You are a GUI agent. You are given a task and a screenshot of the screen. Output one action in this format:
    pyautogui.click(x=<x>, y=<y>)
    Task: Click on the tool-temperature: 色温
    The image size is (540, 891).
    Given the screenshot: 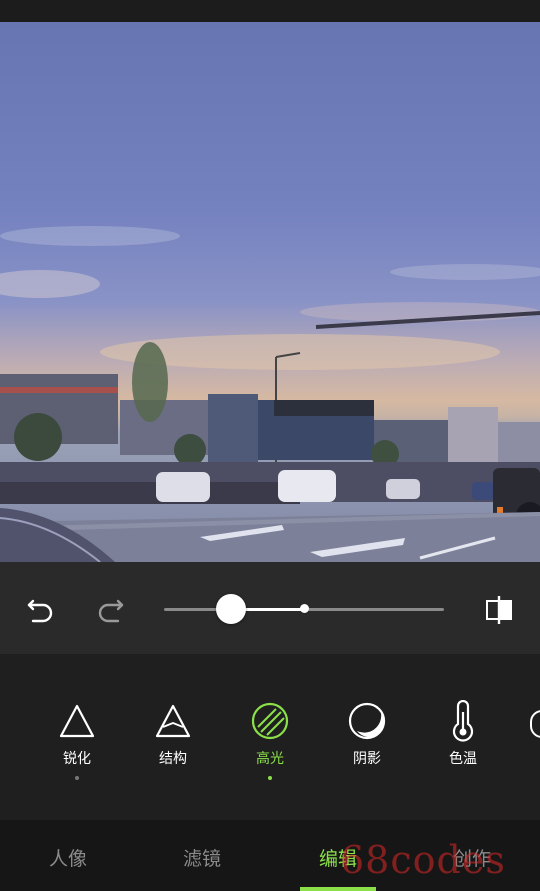 What is the action you would take?
    pyautogui.click(x=463, y=740)
    